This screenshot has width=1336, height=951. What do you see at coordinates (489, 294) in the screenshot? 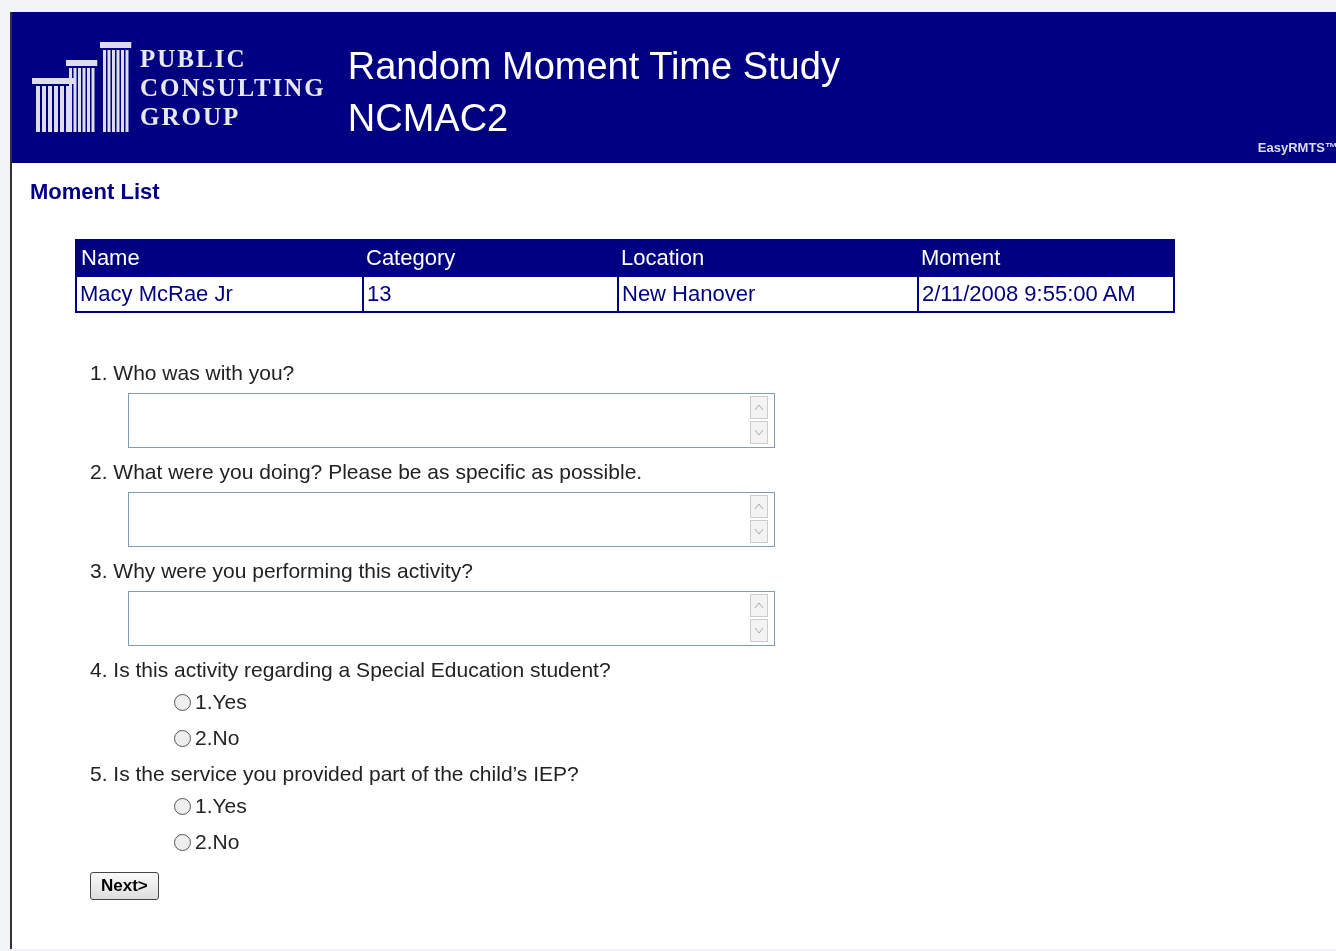
I see `table-cell: 13` at bounding box center [489, 294].